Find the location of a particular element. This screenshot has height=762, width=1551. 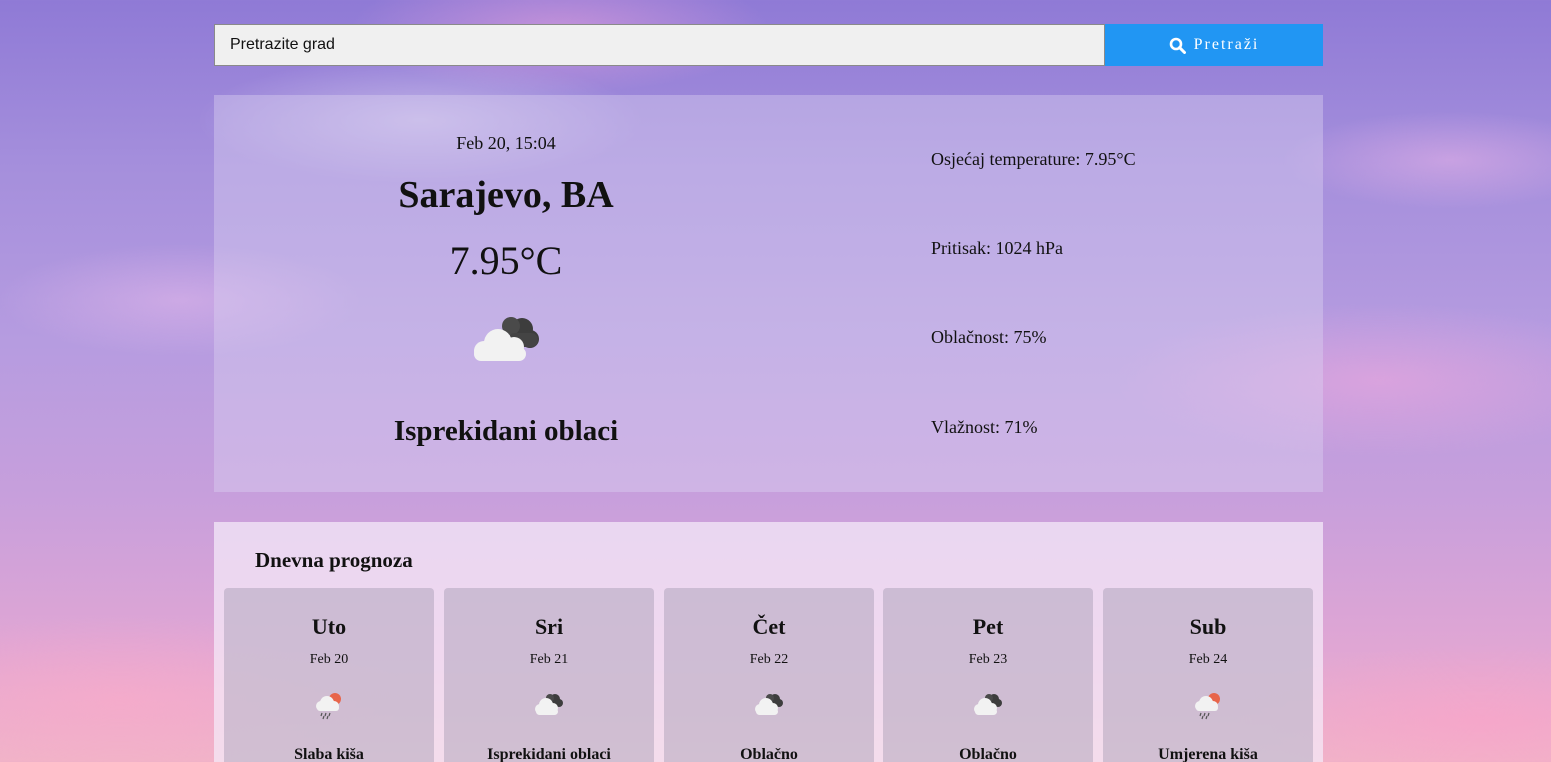

pressure-detail: Pritisak: 1024 hPa is located at coordinates (997, 248).